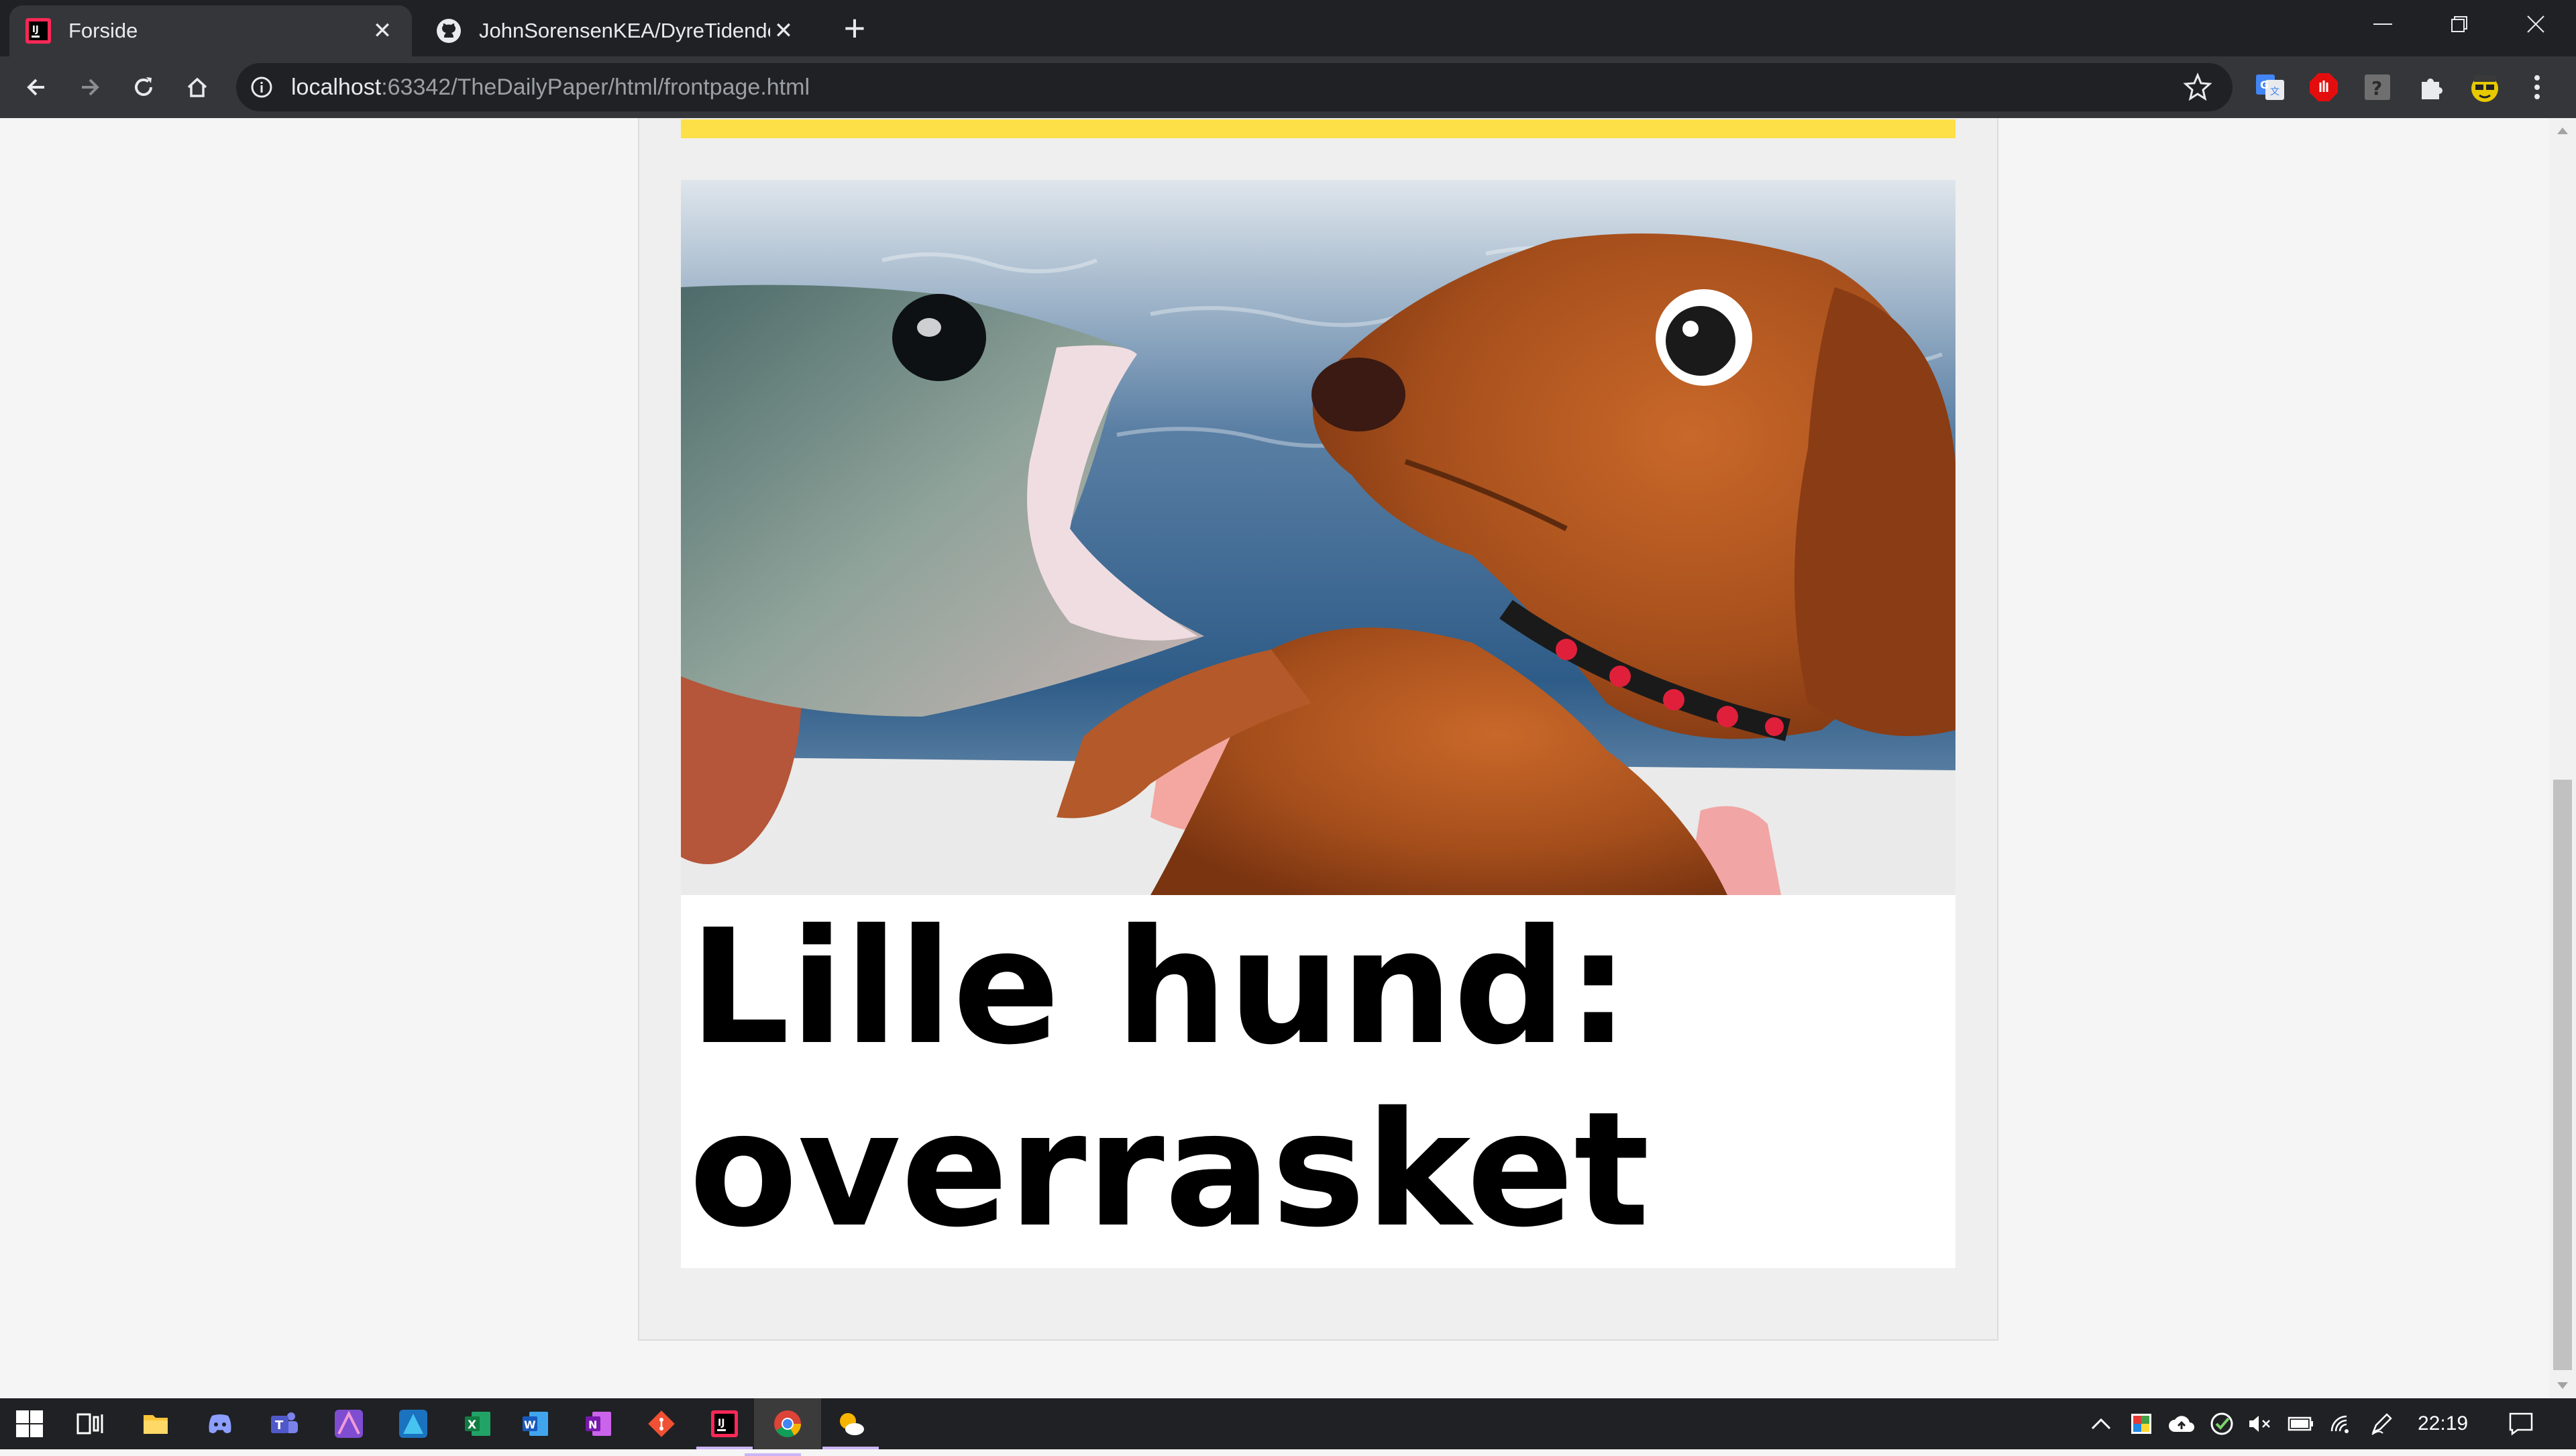 The image size is (2576, 1456). I want to click on excel-icon: X, so click(477, 1424).